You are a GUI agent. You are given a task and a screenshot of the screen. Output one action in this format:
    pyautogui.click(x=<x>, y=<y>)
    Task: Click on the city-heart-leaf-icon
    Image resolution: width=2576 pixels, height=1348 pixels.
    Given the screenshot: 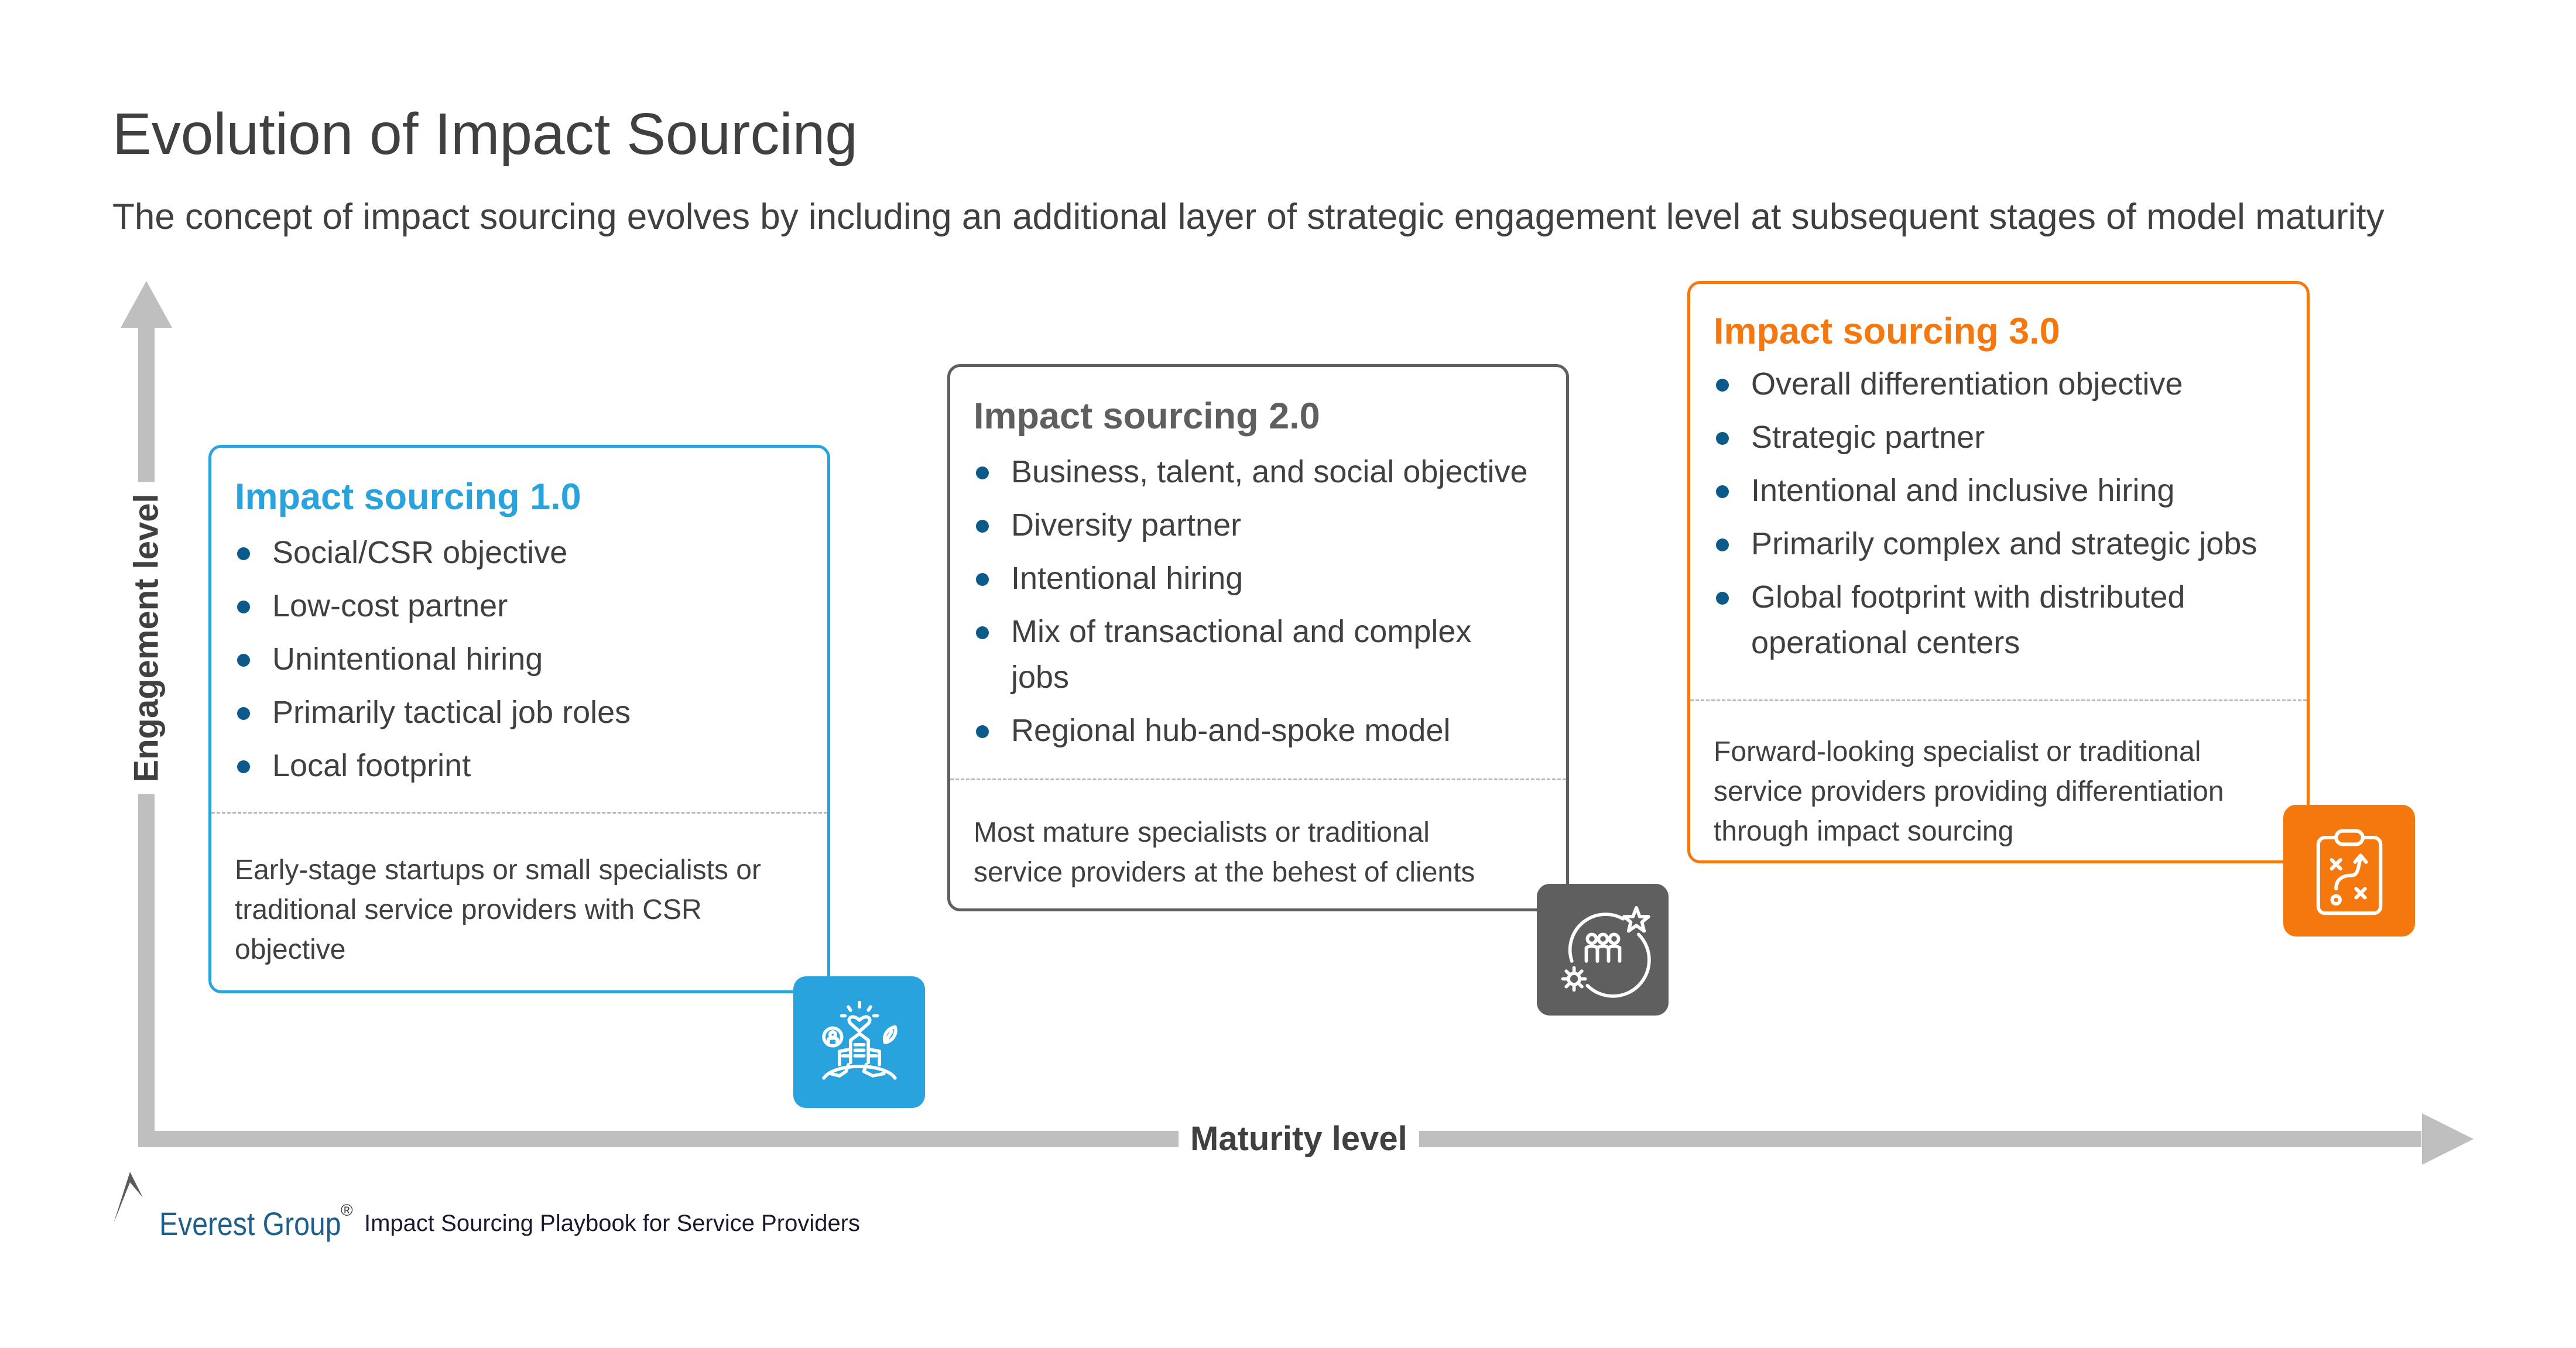 What is the action you would take?
    pyautogui.click(x=859, y=1040)
    